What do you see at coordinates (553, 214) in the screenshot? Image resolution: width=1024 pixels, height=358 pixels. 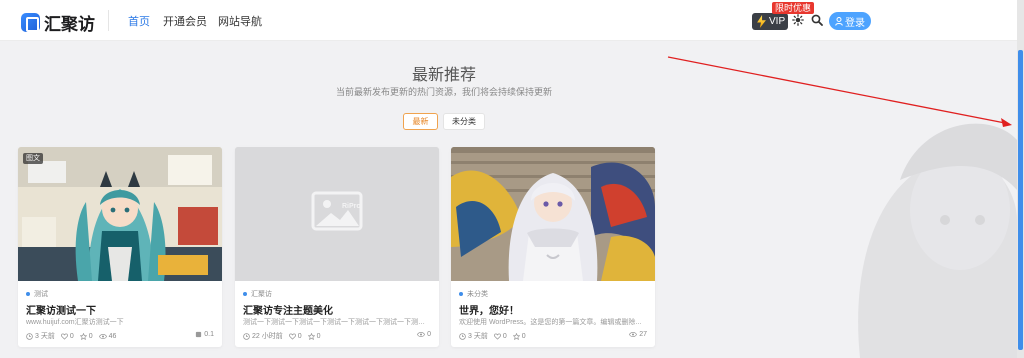 I see `post-thumbnail` at bounding box center [553, 214].